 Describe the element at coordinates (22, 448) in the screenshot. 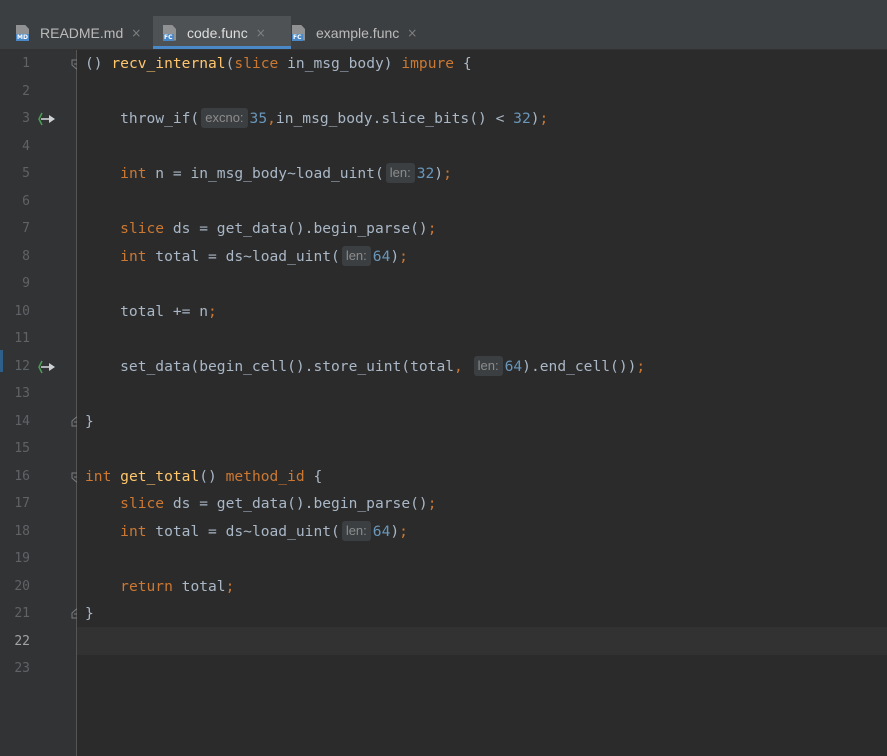

I see `line-number: 15` at that location.